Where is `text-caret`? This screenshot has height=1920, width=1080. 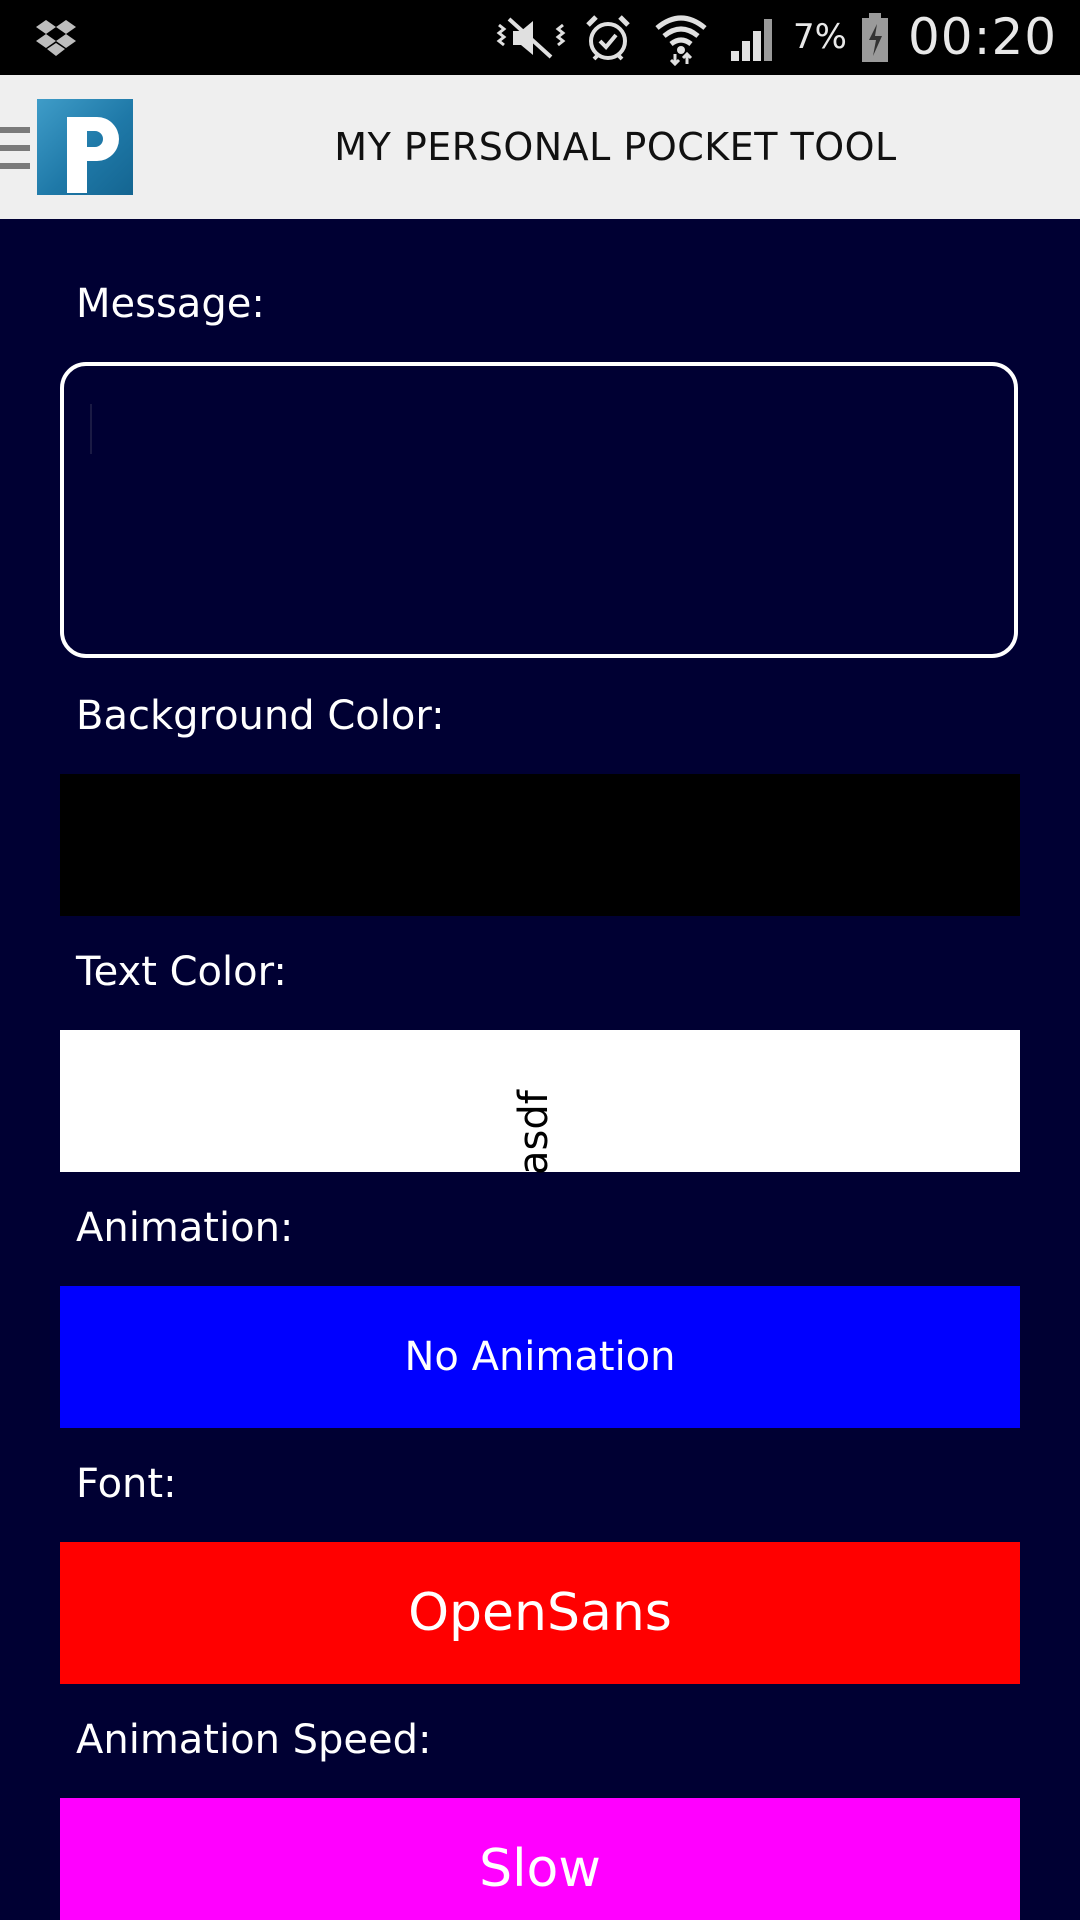 text-caret is located at coordinates (91, 429).